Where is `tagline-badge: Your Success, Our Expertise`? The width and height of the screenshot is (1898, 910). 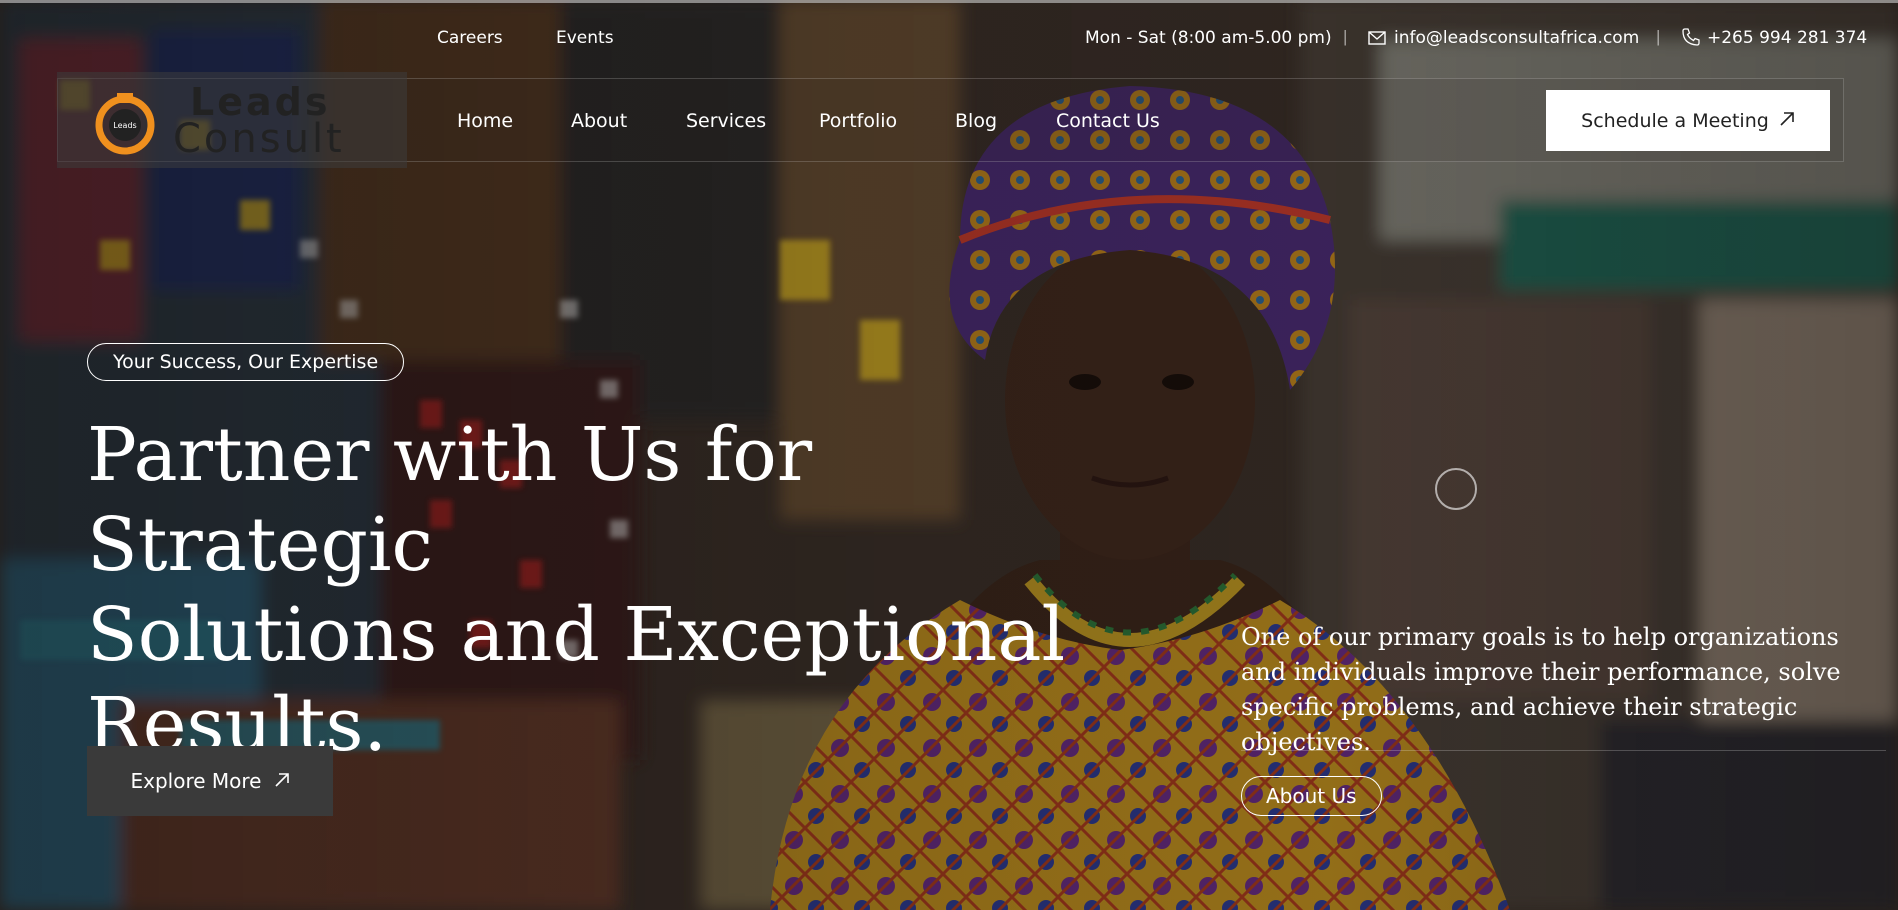 tagline-badge: Your Success, Our Expertise is located at coordinates (246, 362).